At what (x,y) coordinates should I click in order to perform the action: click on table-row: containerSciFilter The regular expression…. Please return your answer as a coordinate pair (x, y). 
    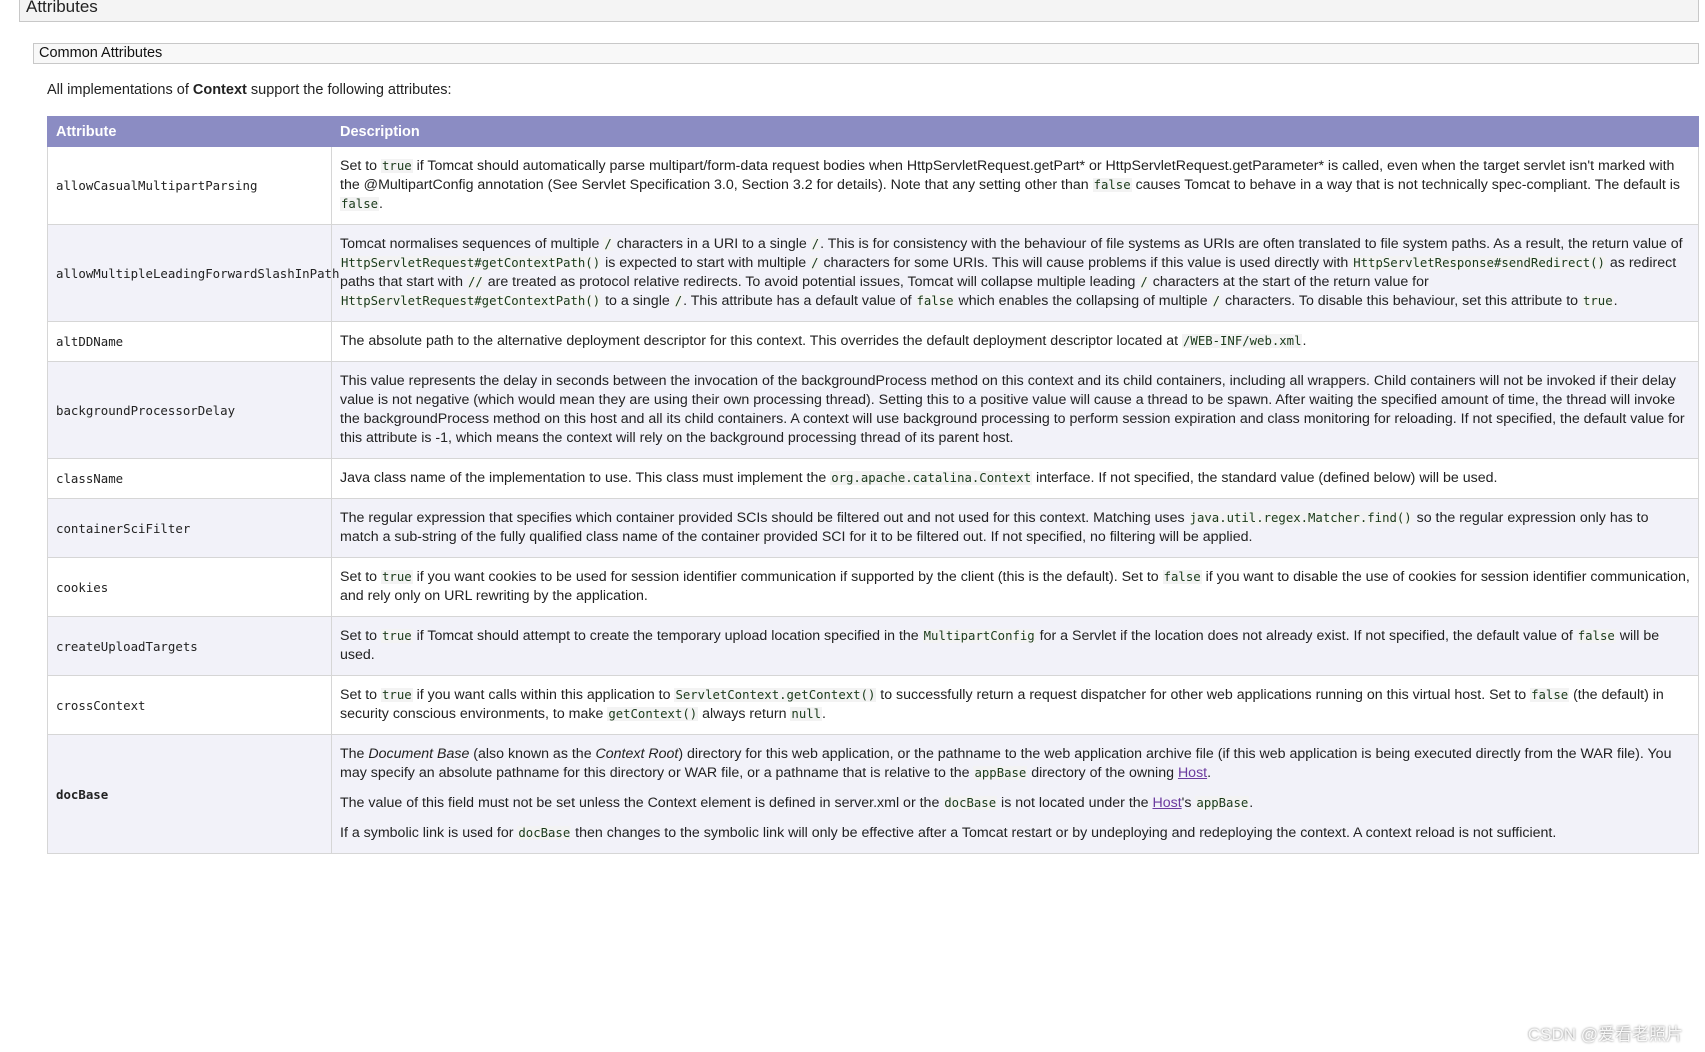
    Looking at the image, I should click on (873, 528).